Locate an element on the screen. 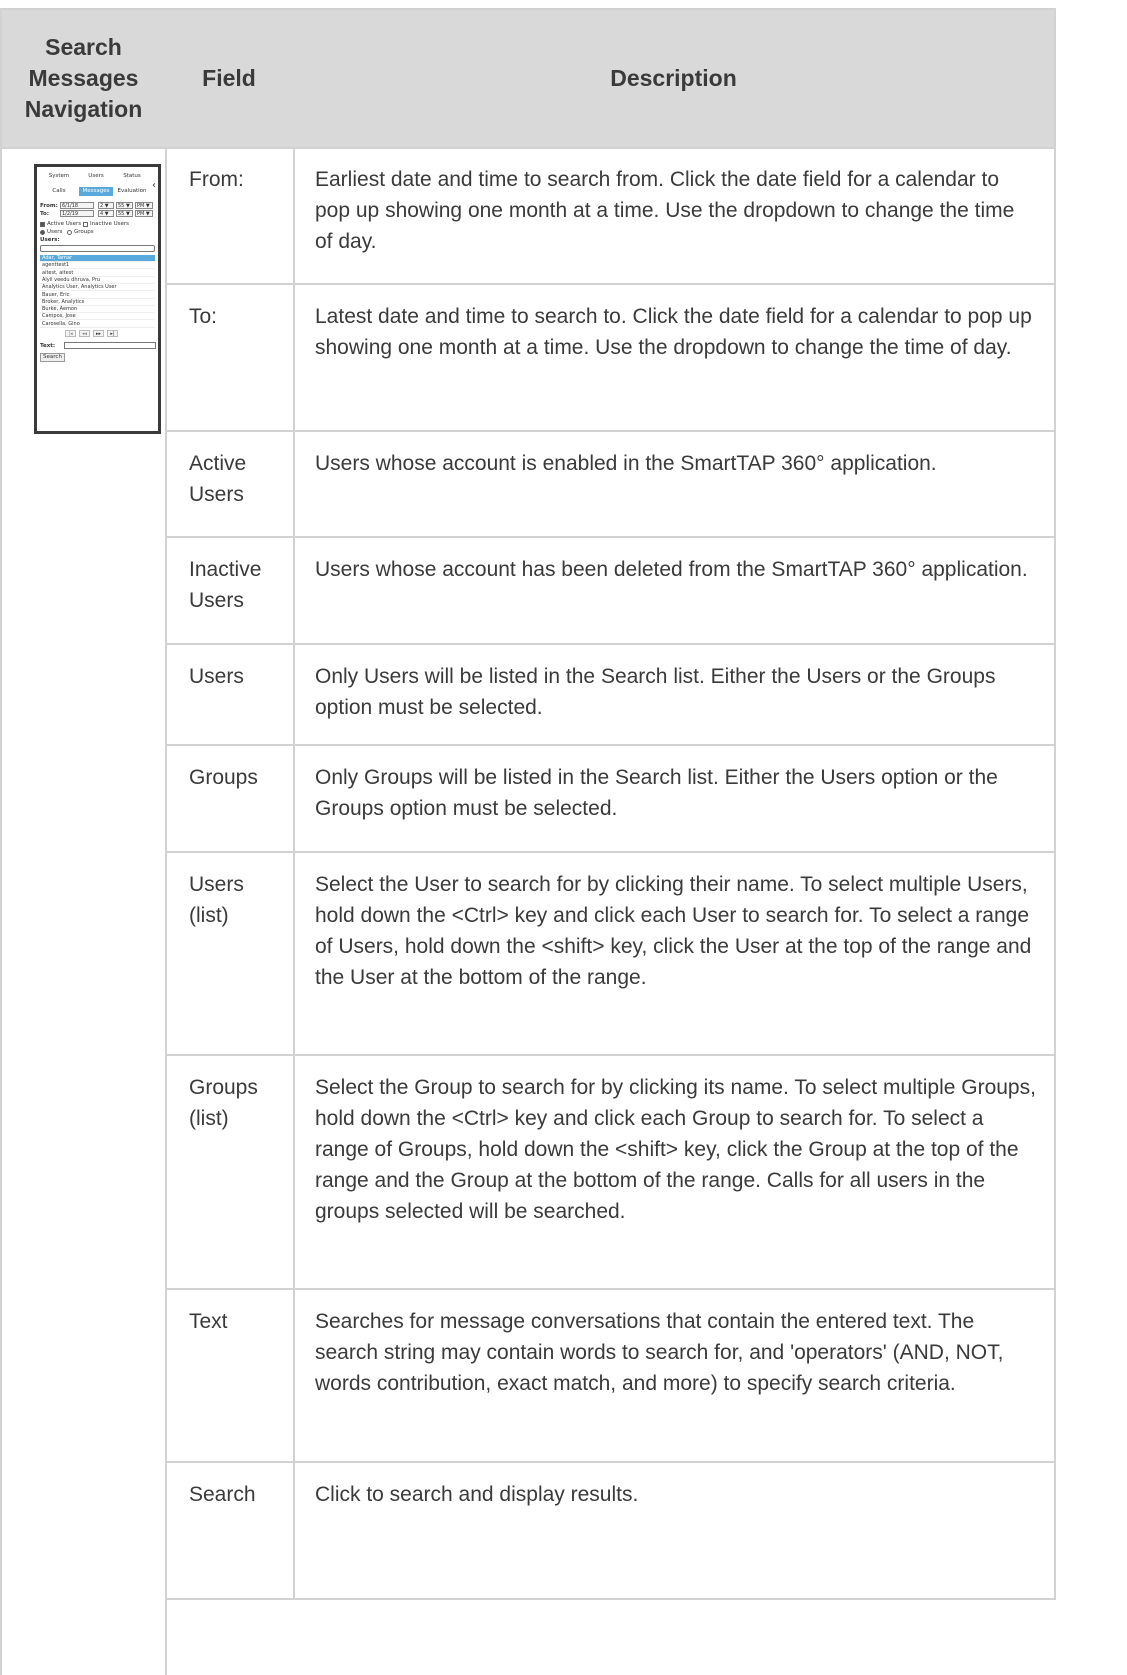 The height and width of the screenshot is (1675, 1127). field-cell: Inactive Users is located at coordinates (230, 591).